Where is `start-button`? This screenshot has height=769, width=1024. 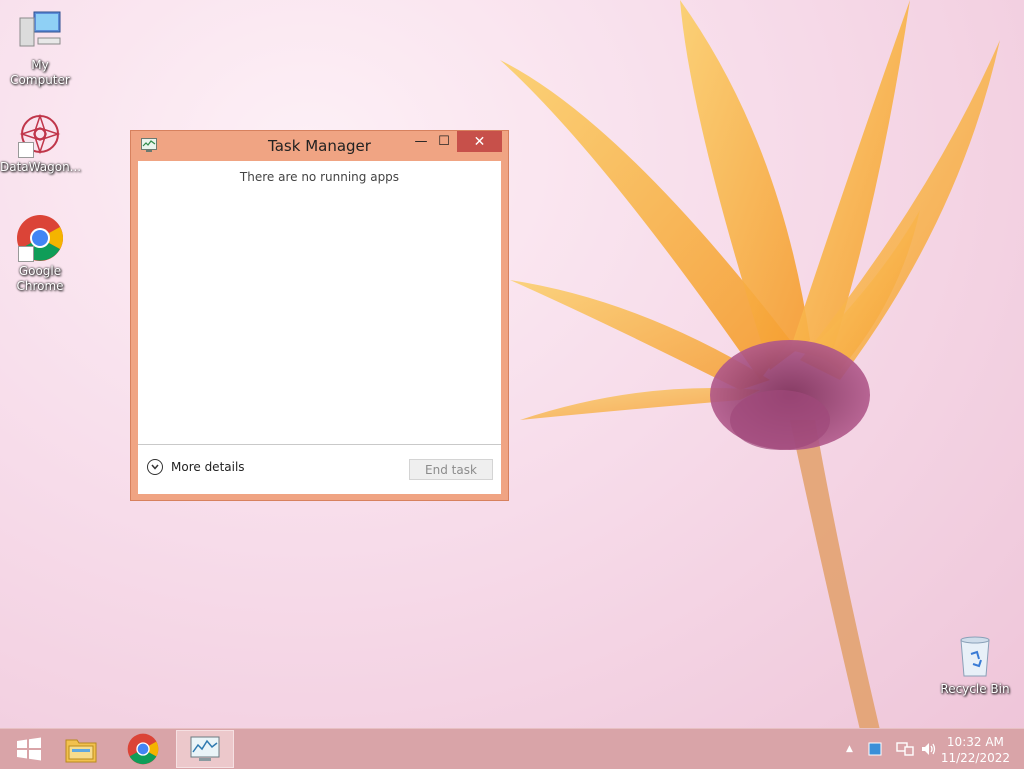 start-button is located at coordinates (29, 749).